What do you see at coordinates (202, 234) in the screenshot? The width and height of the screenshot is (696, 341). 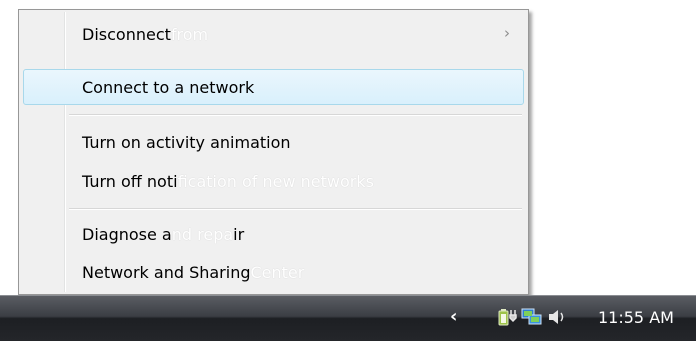 I see `menu-item-label-faded: nd repa` at bounding box center [202, 234].